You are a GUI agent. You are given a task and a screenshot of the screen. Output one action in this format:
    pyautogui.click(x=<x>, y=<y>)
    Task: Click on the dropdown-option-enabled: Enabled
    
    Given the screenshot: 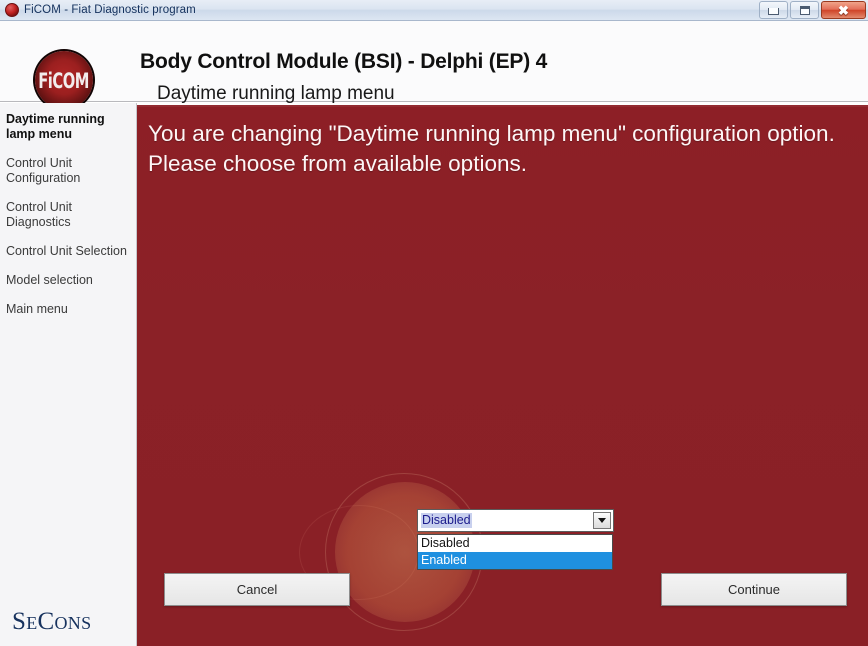 What is the action you would take?
    pyautogui.click(x=515, y=560)
    